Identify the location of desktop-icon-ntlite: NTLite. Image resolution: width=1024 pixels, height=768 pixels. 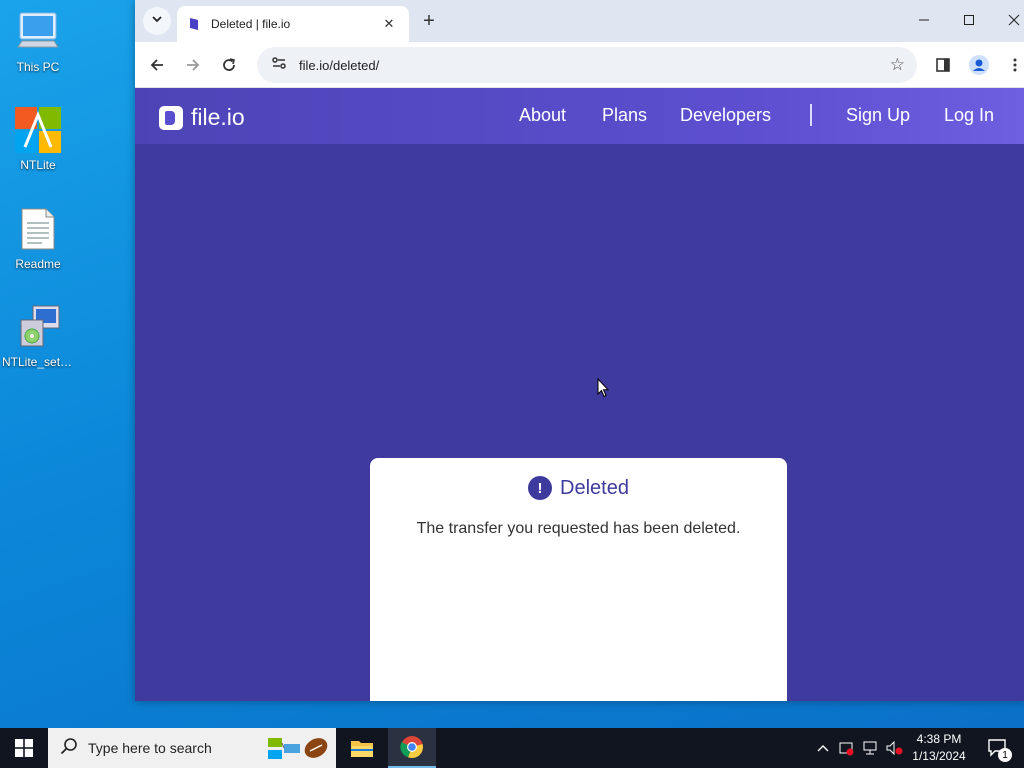
(38, 149).